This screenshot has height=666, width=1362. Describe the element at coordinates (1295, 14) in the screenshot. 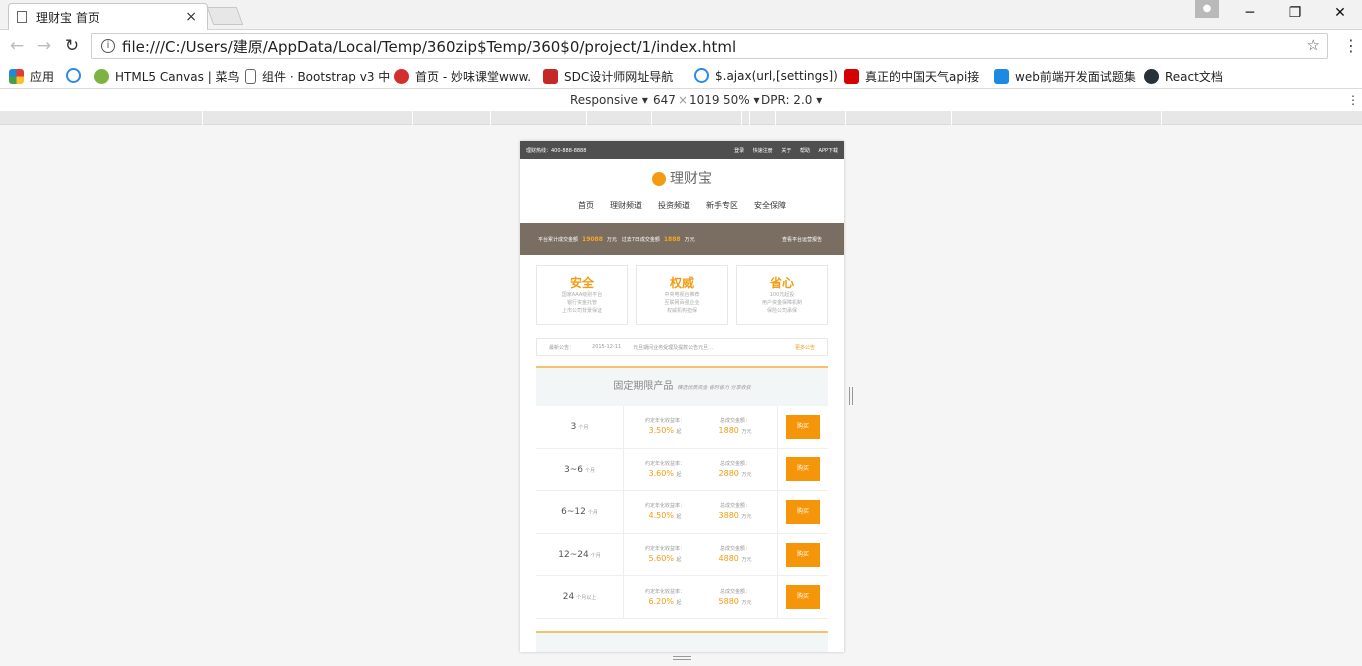

I see `maximize-icon: ❐` at that location.